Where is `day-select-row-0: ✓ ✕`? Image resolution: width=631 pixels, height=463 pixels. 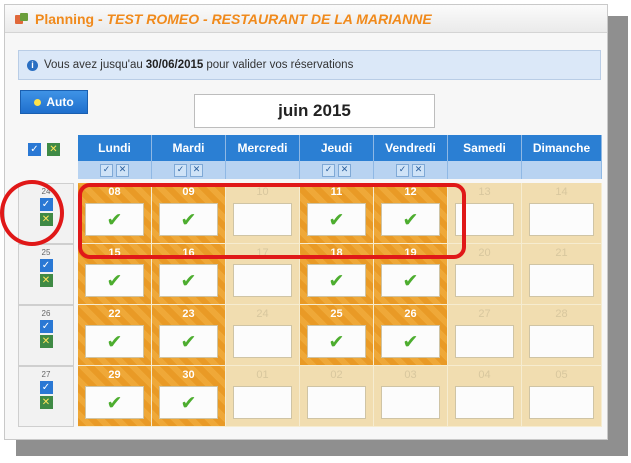
day-select-row-0: ✓ ✕ is located at coordinates (115, 170).